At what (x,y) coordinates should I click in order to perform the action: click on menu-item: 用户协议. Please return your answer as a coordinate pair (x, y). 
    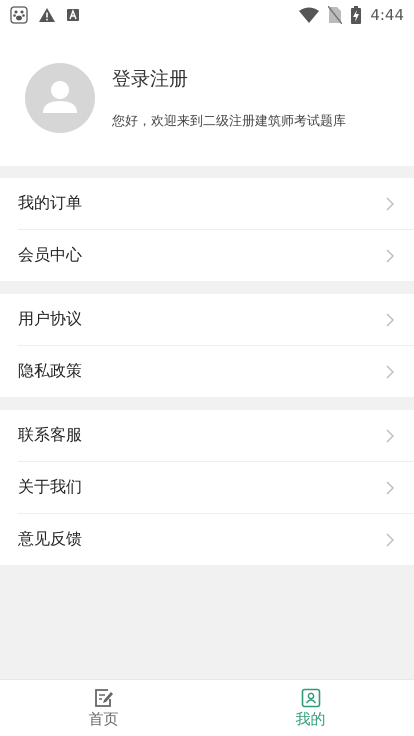
    Looking at the image, I should click on (216, 320).